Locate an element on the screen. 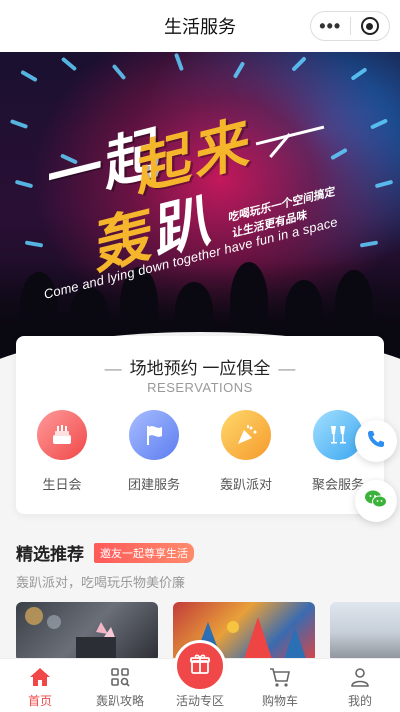  recommend-header: 精选推荐 邀友一起尊享生活 is located at coordinates (105, 552).